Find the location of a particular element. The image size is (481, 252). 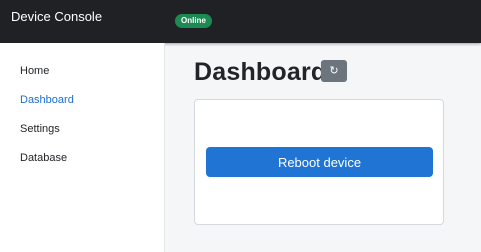

page-title: Dashboard is located at coordinates (260, 72).